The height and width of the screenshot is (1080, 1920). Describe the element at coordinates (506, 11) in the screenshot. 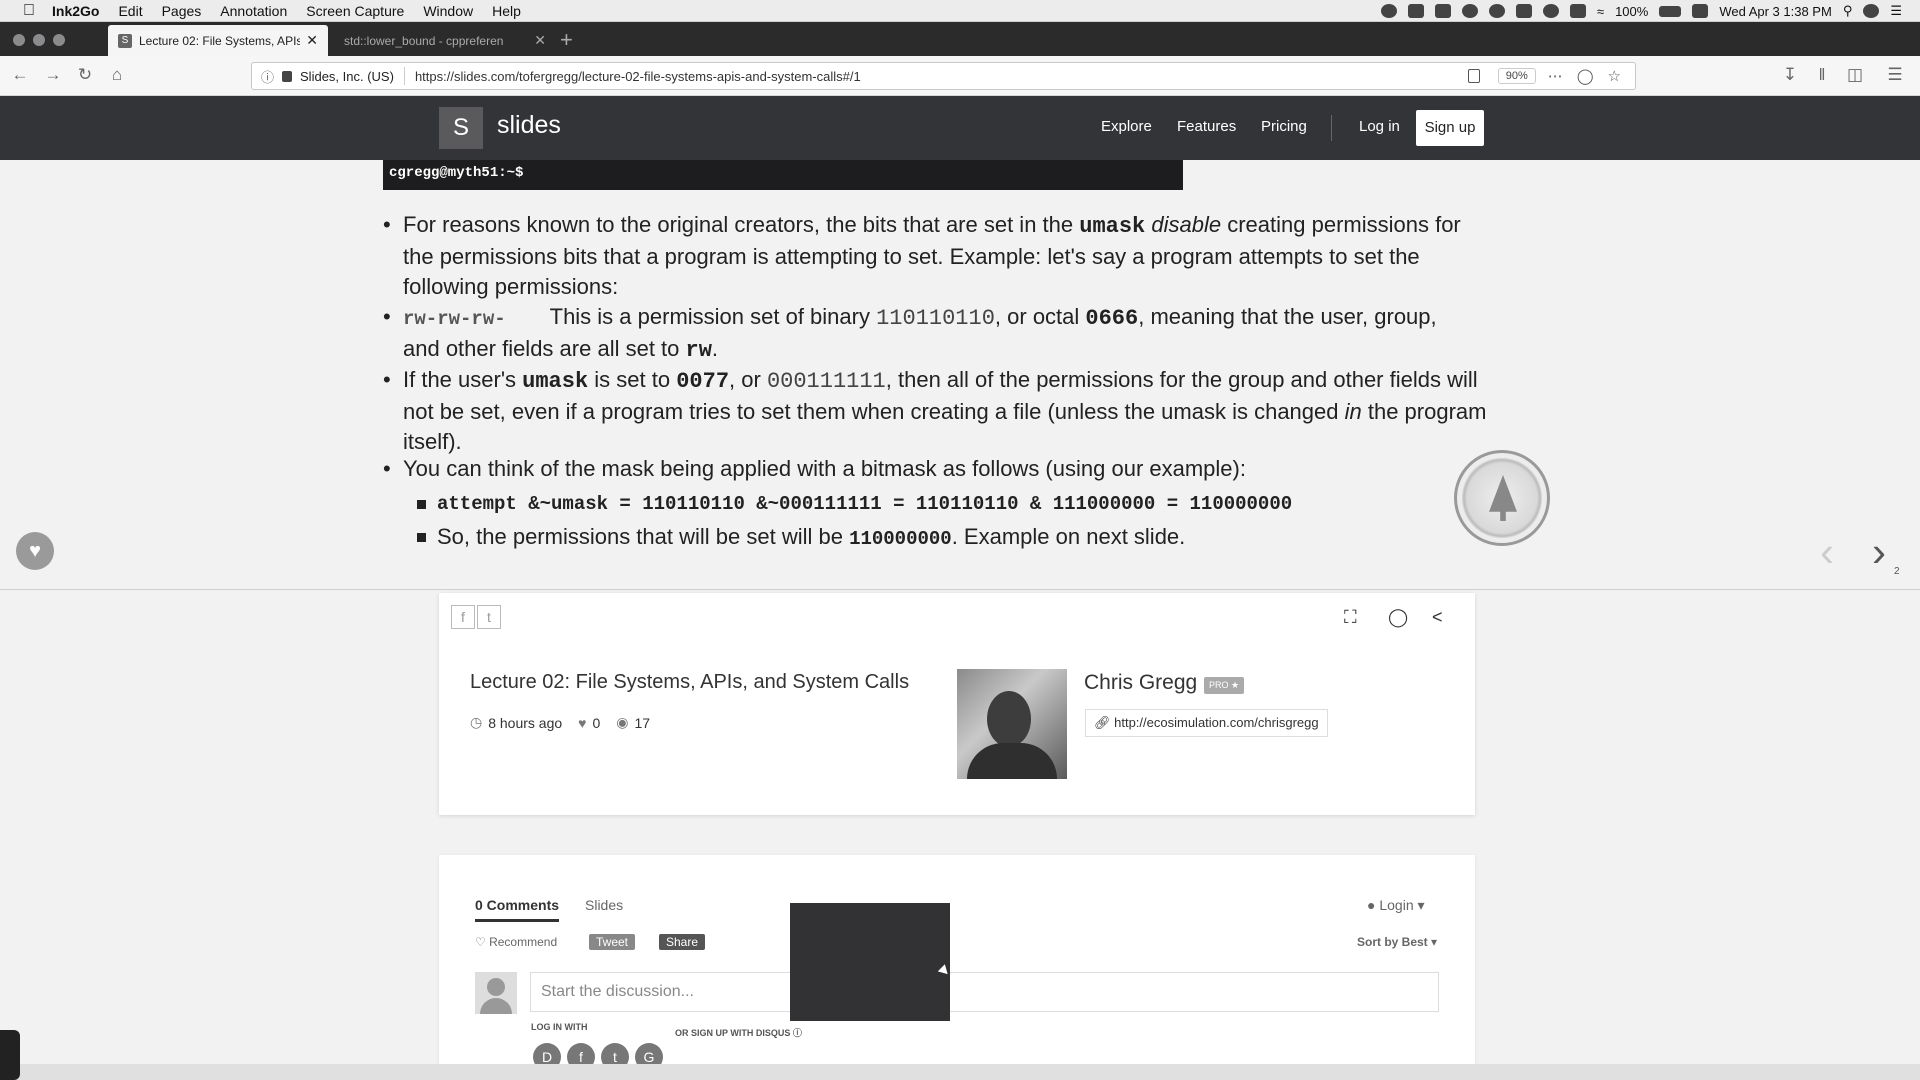

I see `menu-help: Help` at that location.